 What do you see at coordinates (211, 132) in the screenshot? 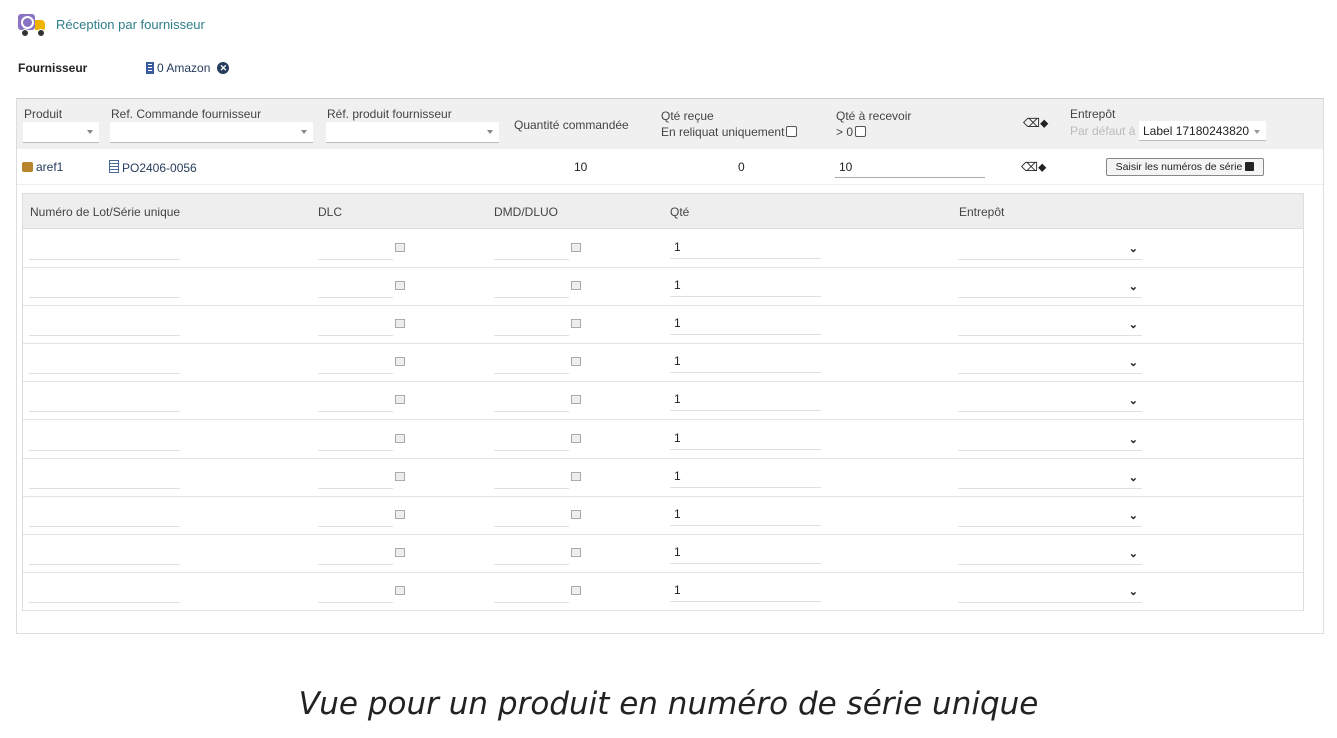
I see `supplier-order-ref-select` at bounding box center [211, 132].